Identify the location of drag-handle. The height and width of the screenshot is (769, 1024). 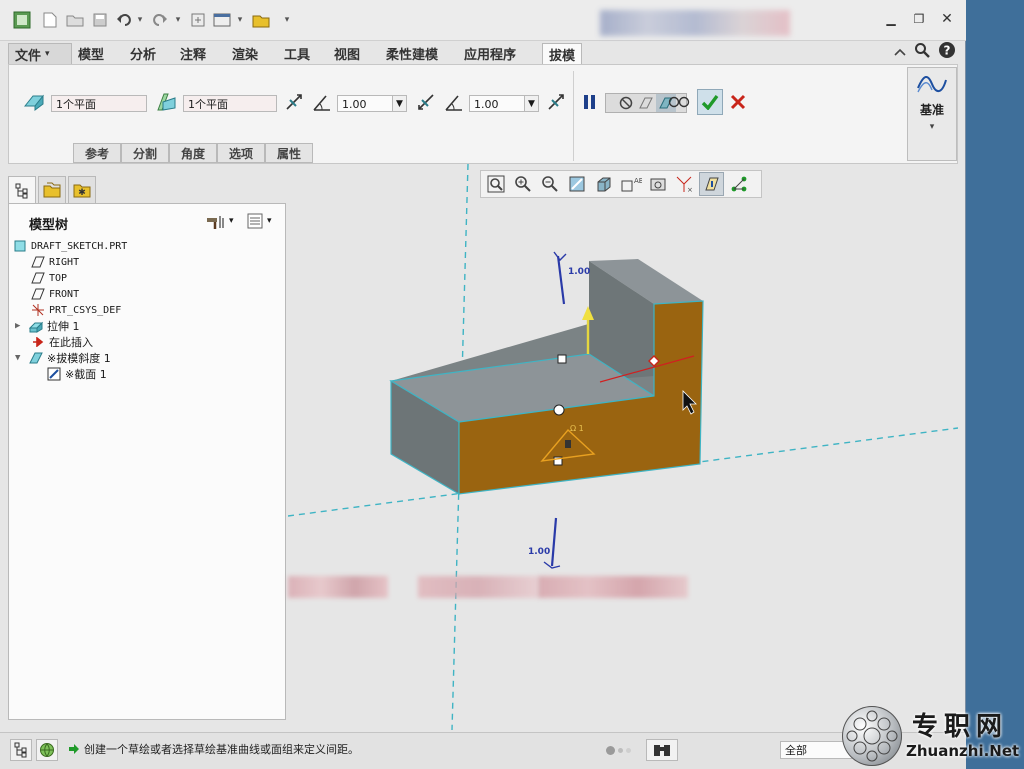
(562, 359).